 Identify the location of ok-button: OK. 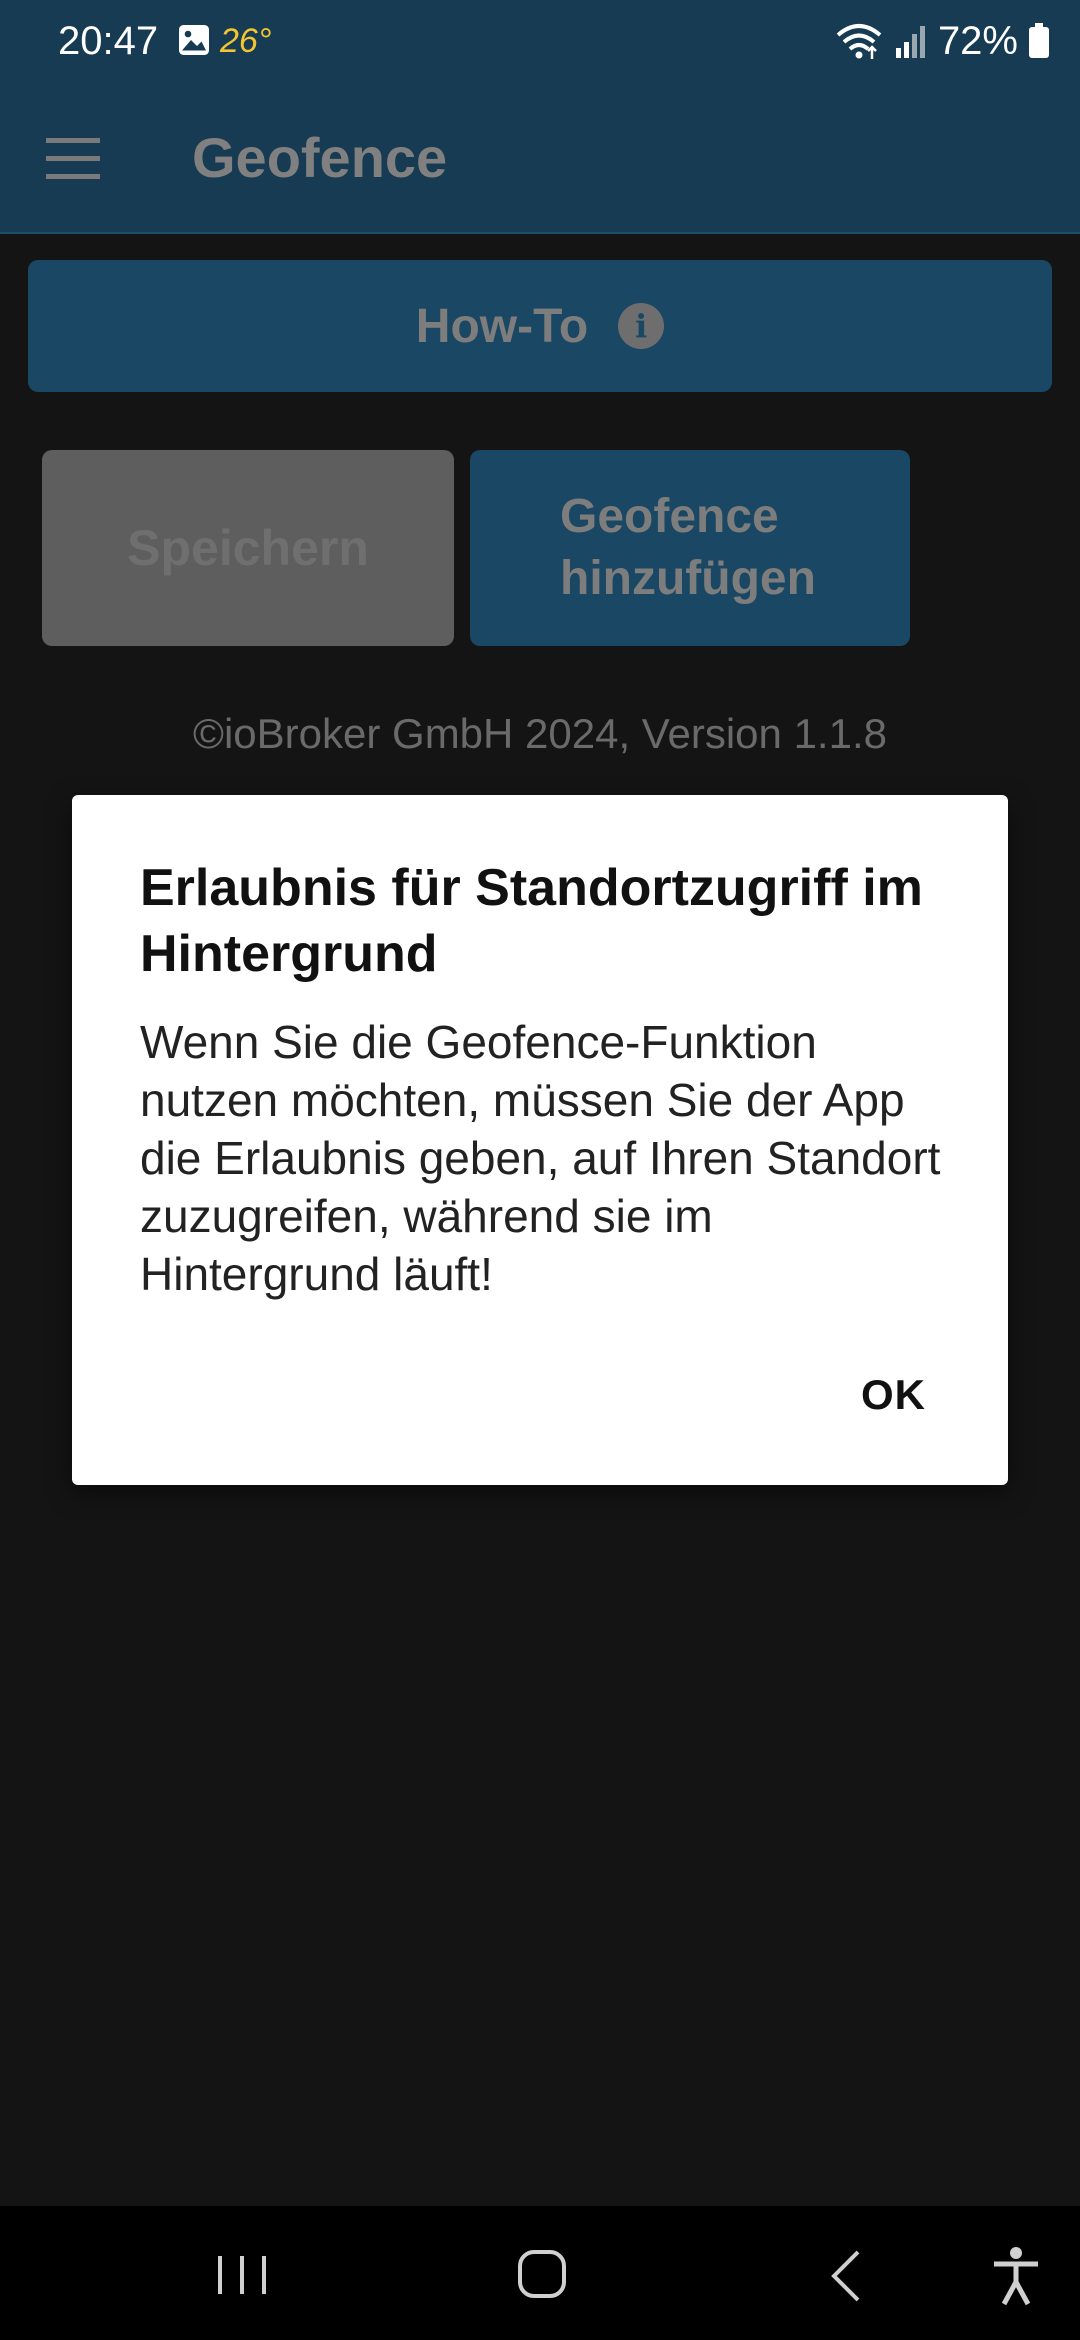
(893, 1395).